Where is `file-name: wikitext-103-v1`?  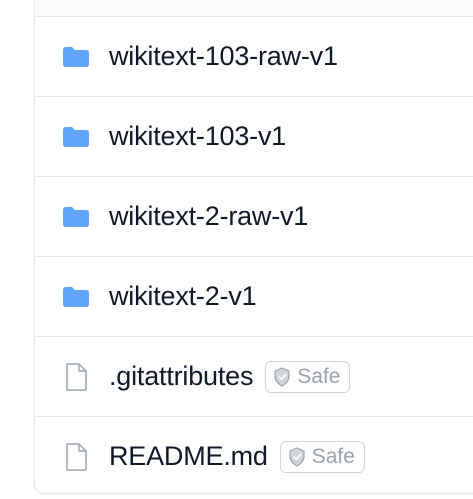 file-name: wikitext-103-v1 is located at coordinates (197, 136).